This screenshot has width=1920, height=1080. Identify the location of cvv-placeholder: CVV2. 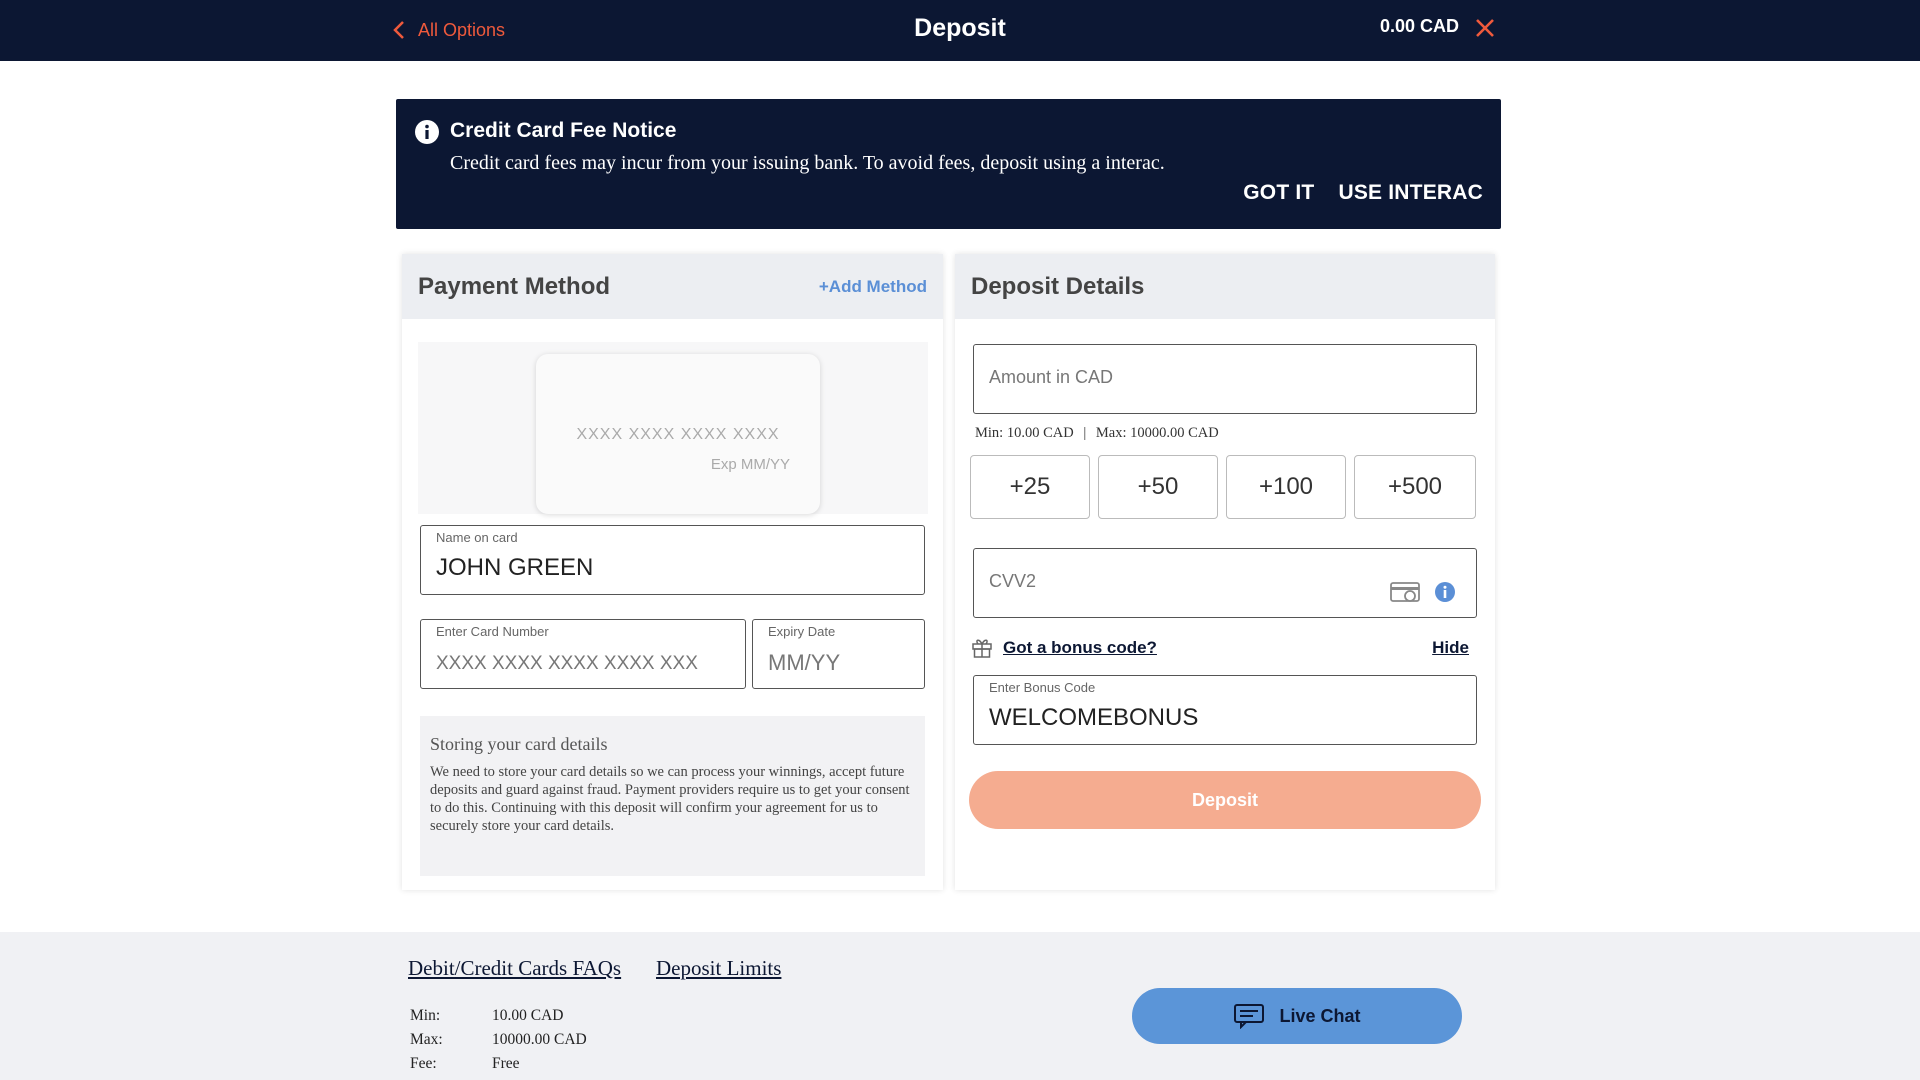
(1013, 581).